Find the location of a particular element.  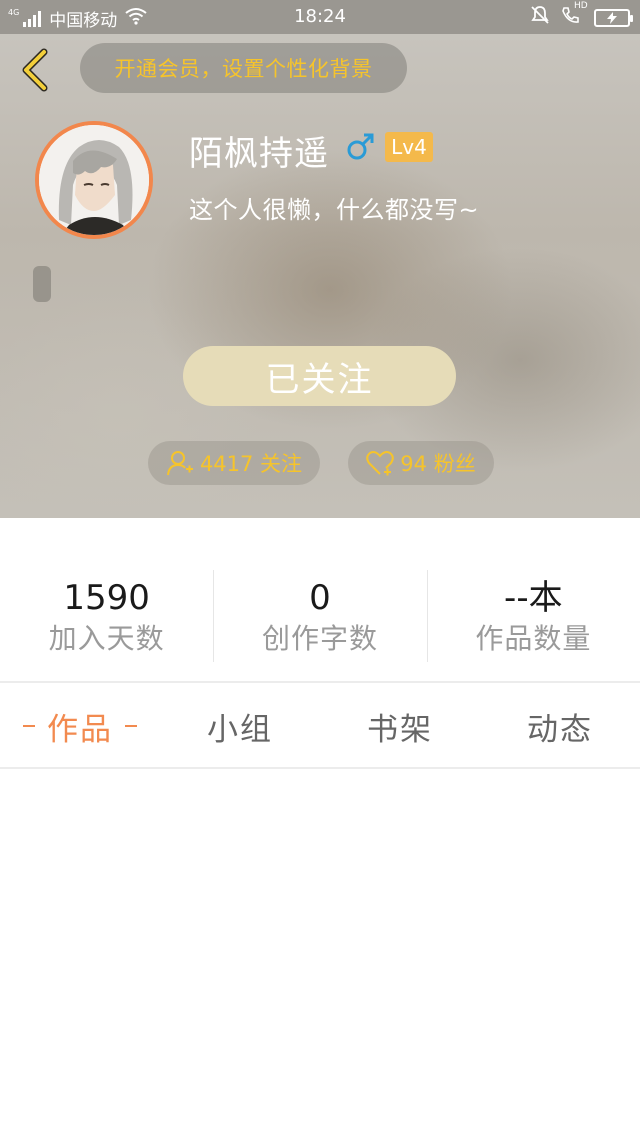

tab-activity: 动态 is located at coordinates (560, 726).